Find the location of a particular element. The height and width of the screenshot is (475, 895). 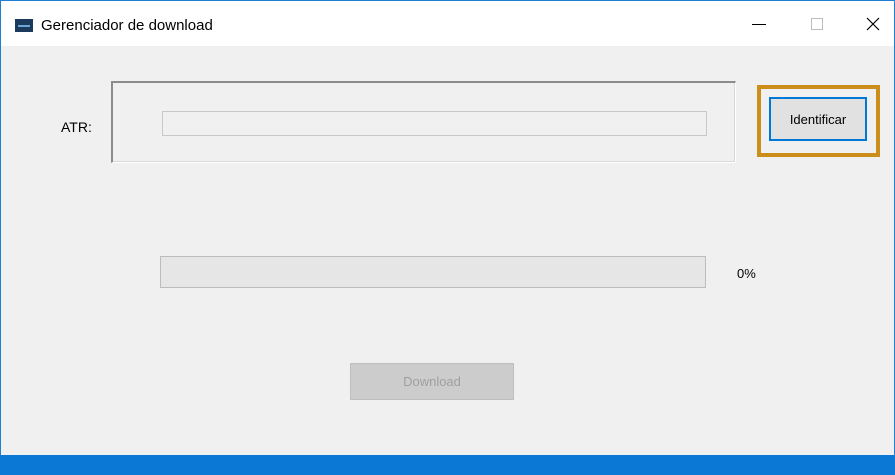

minimize-button is located at coordinates (759, 23).